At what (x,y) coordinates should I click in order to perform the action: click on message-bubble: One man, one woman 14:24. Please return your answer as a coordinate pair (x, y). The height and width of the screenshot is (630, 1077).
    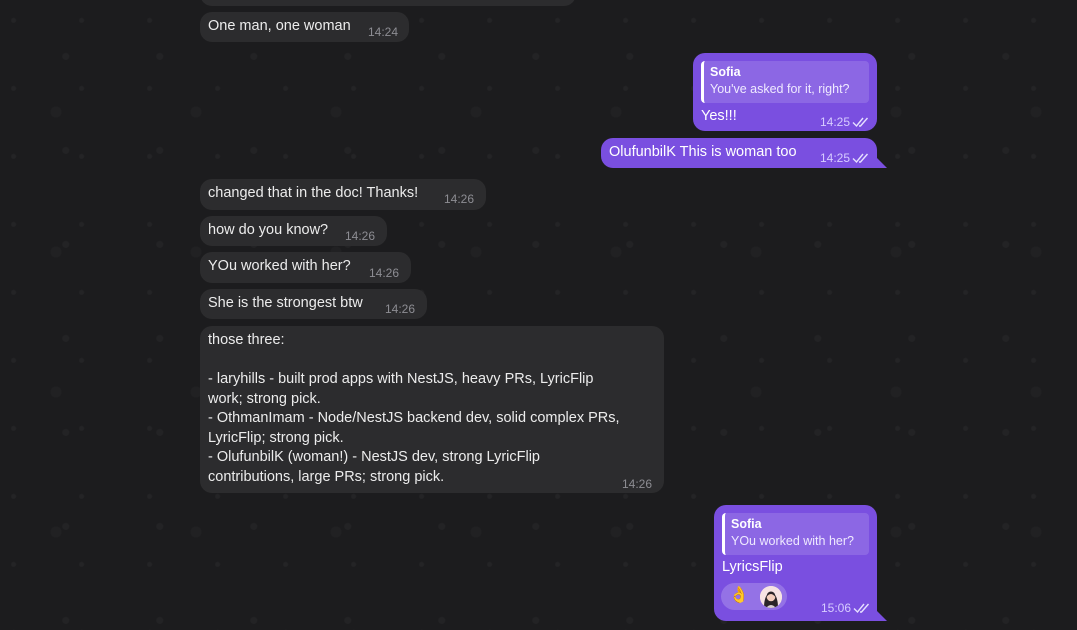
    Looking at the image, I should click on (304, 27).